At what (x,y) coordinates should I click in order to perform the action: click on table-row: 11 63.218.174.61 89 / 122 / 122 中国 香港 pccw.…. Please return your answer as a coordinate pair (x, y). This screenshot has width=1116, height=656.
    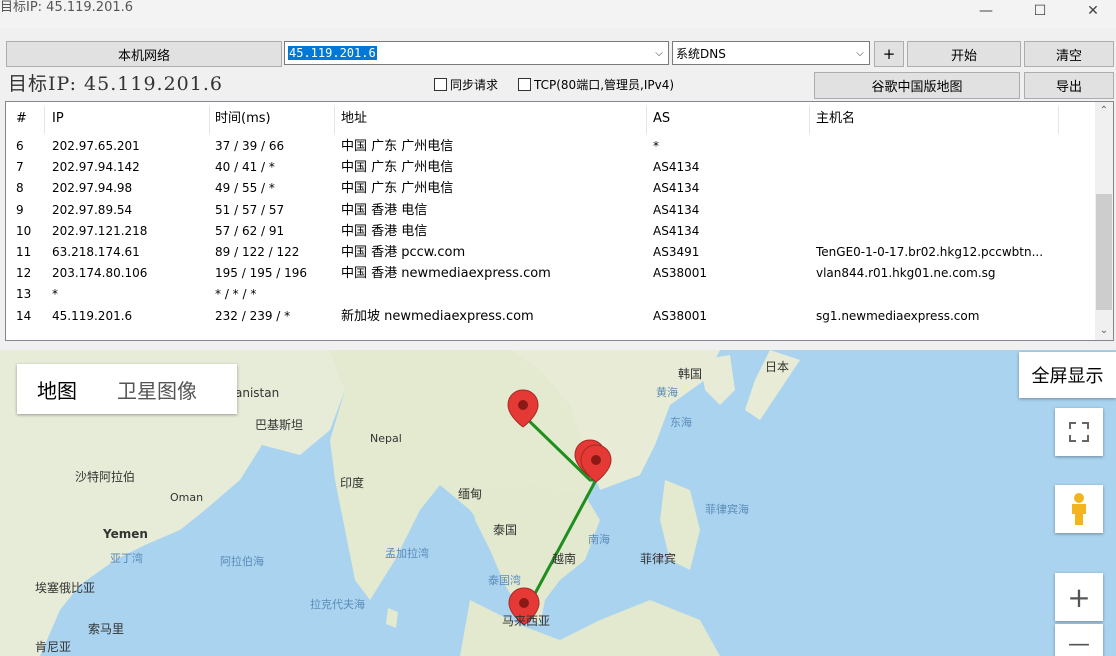
    Looking at the image, I should click on (551, 252).